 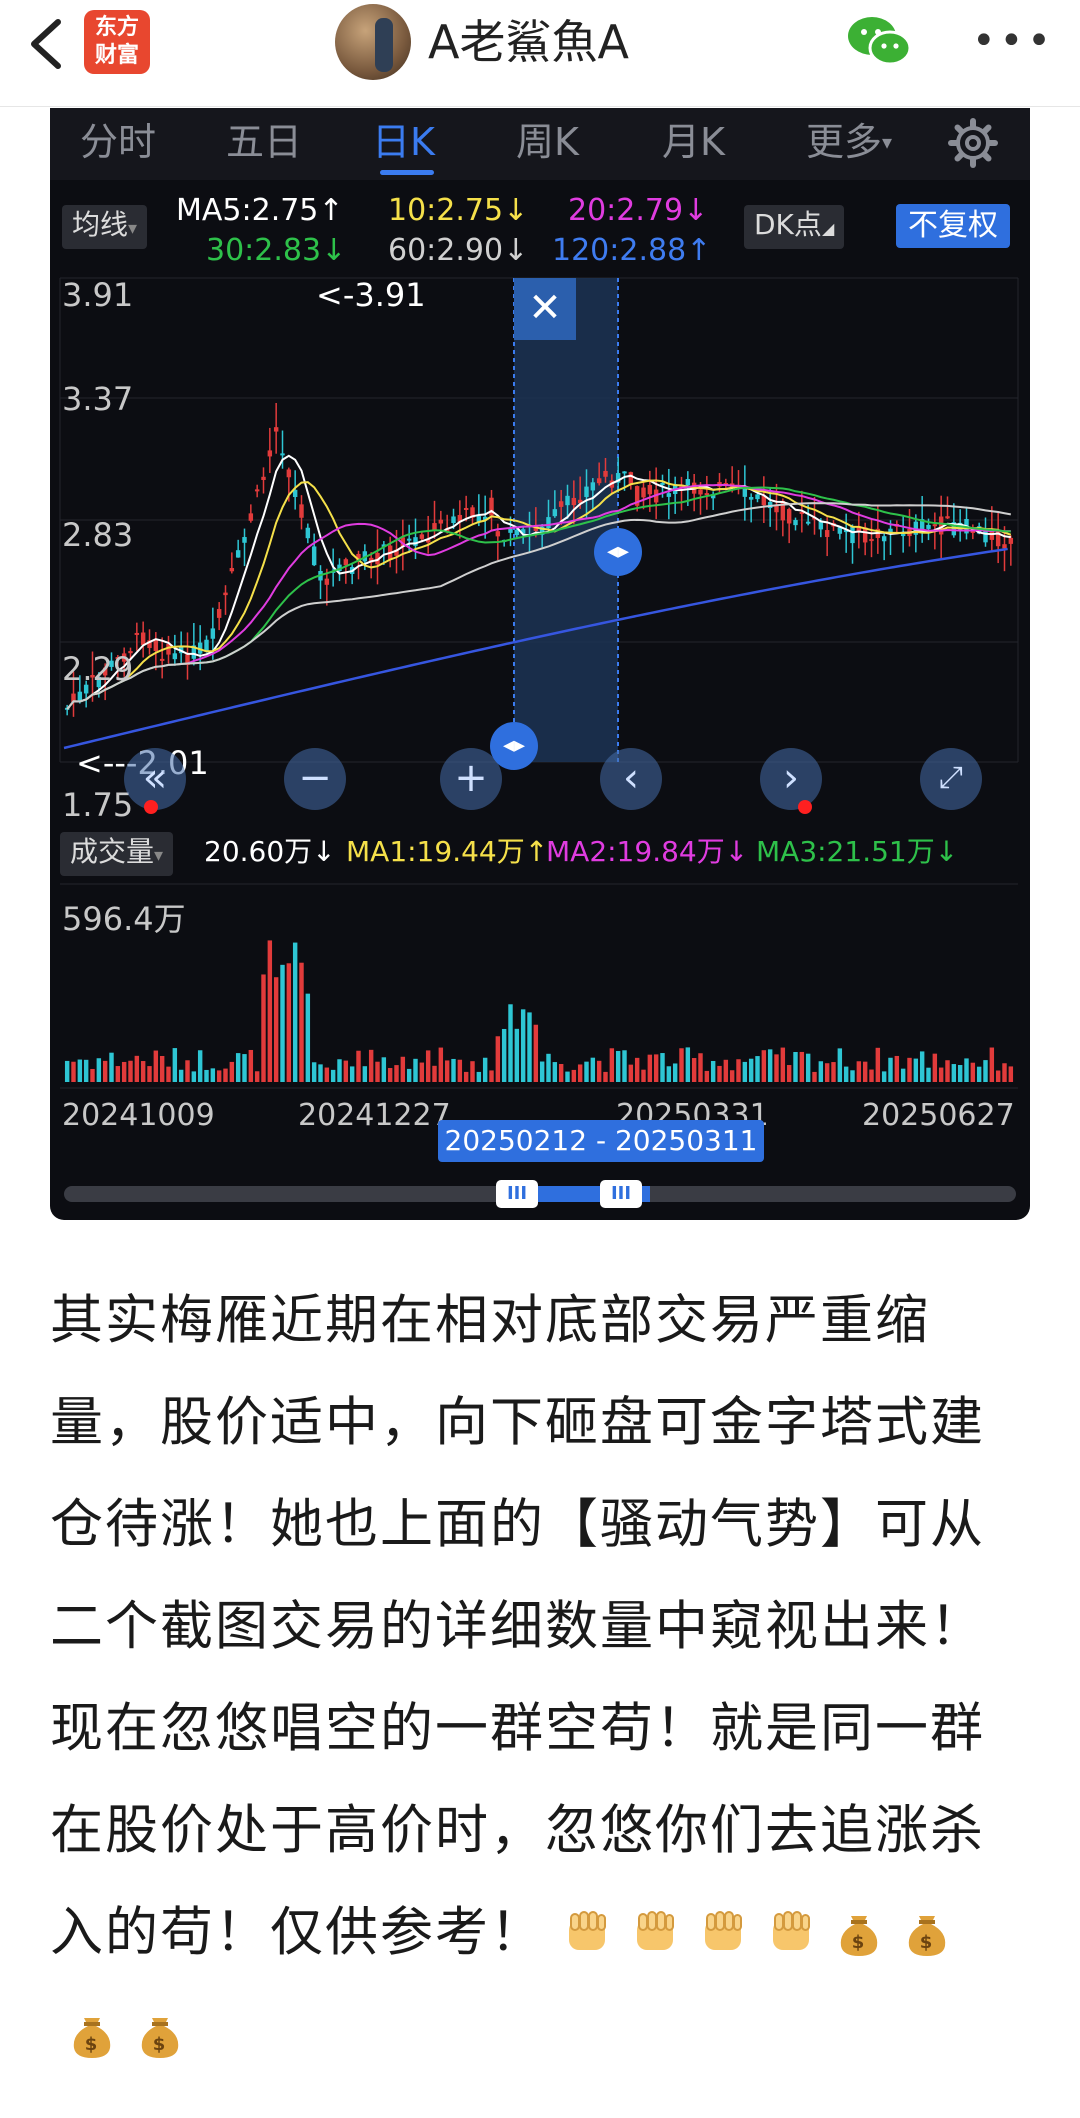 What do you see at coordinates (879, 42) in the screenshot?
I see `wechat-icon` at bounding box center [879, 42].